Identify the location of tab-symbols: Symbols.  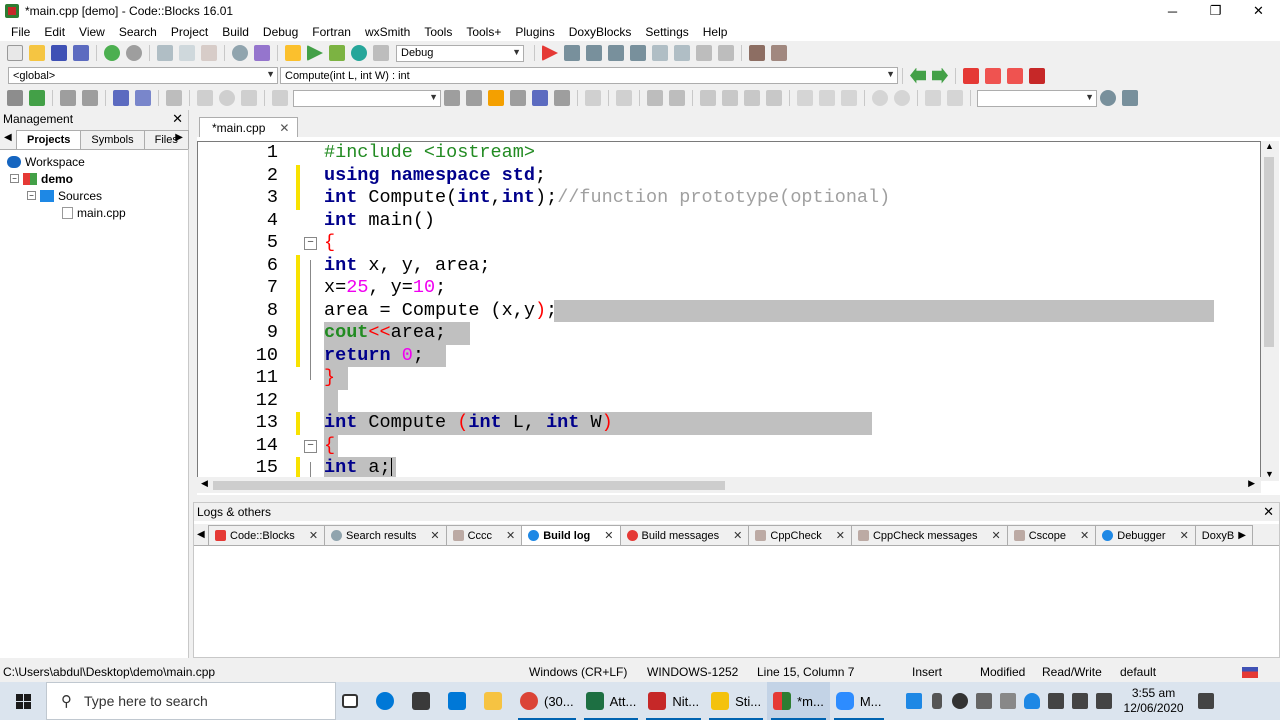
(112, 139).